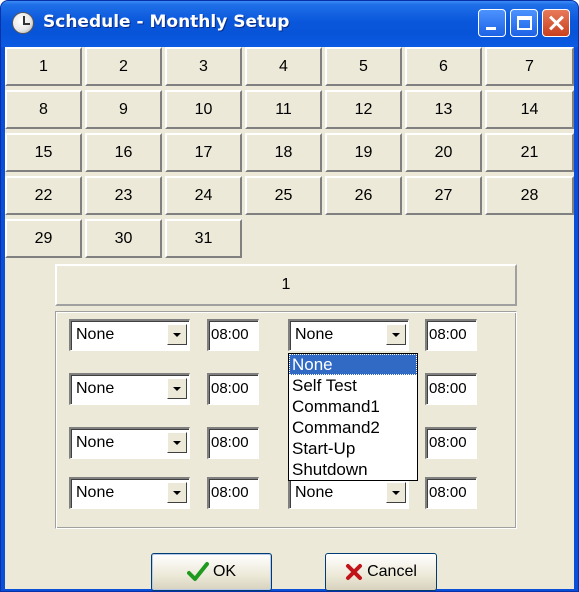 This screenshot has width=579, height=592. I want to click on window-title: Schedule - Monthly Setup, so click(166, 22).